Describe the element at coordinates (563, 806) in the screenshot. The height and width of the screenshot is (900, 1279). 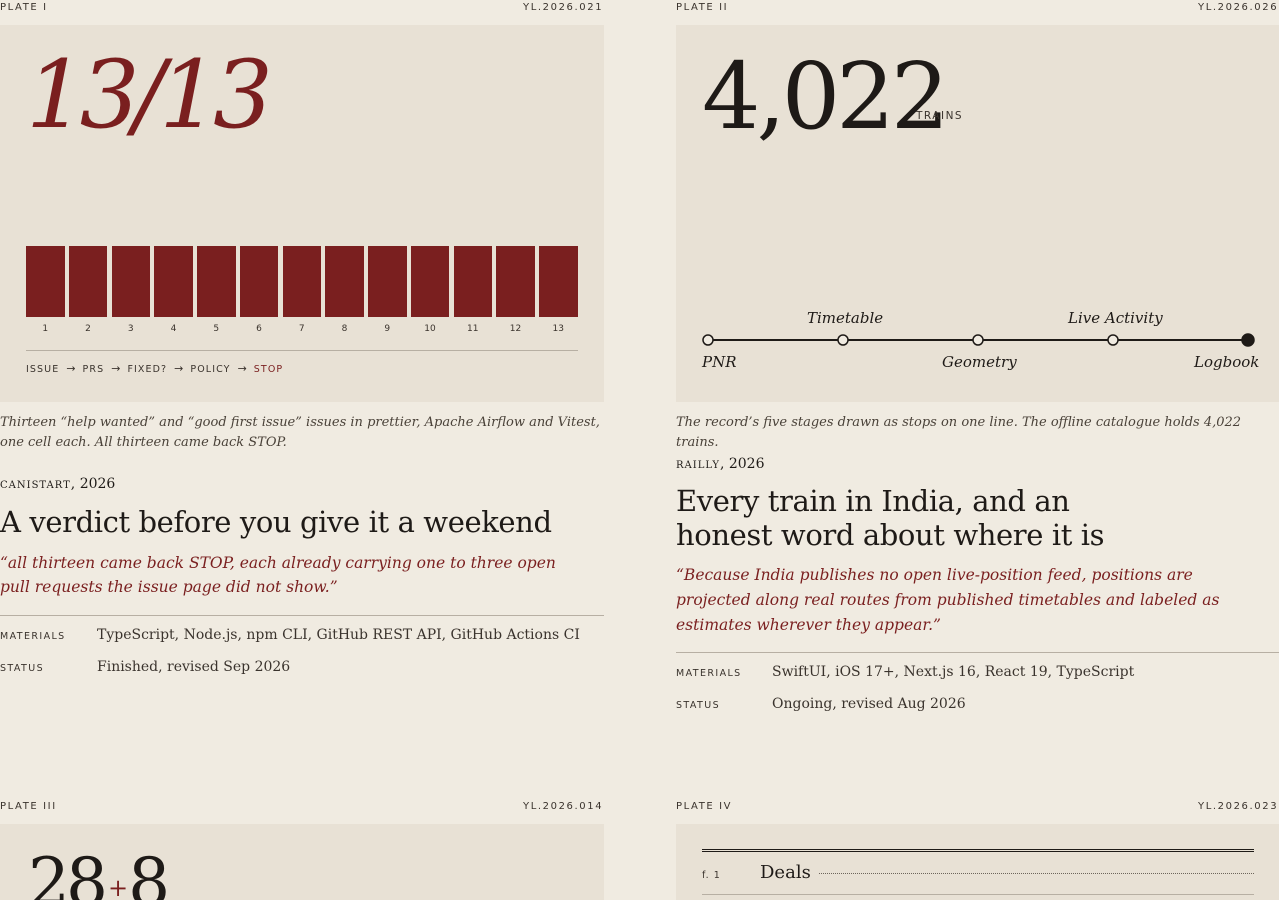
I see `plate-code: YL.2026.014` at that location.